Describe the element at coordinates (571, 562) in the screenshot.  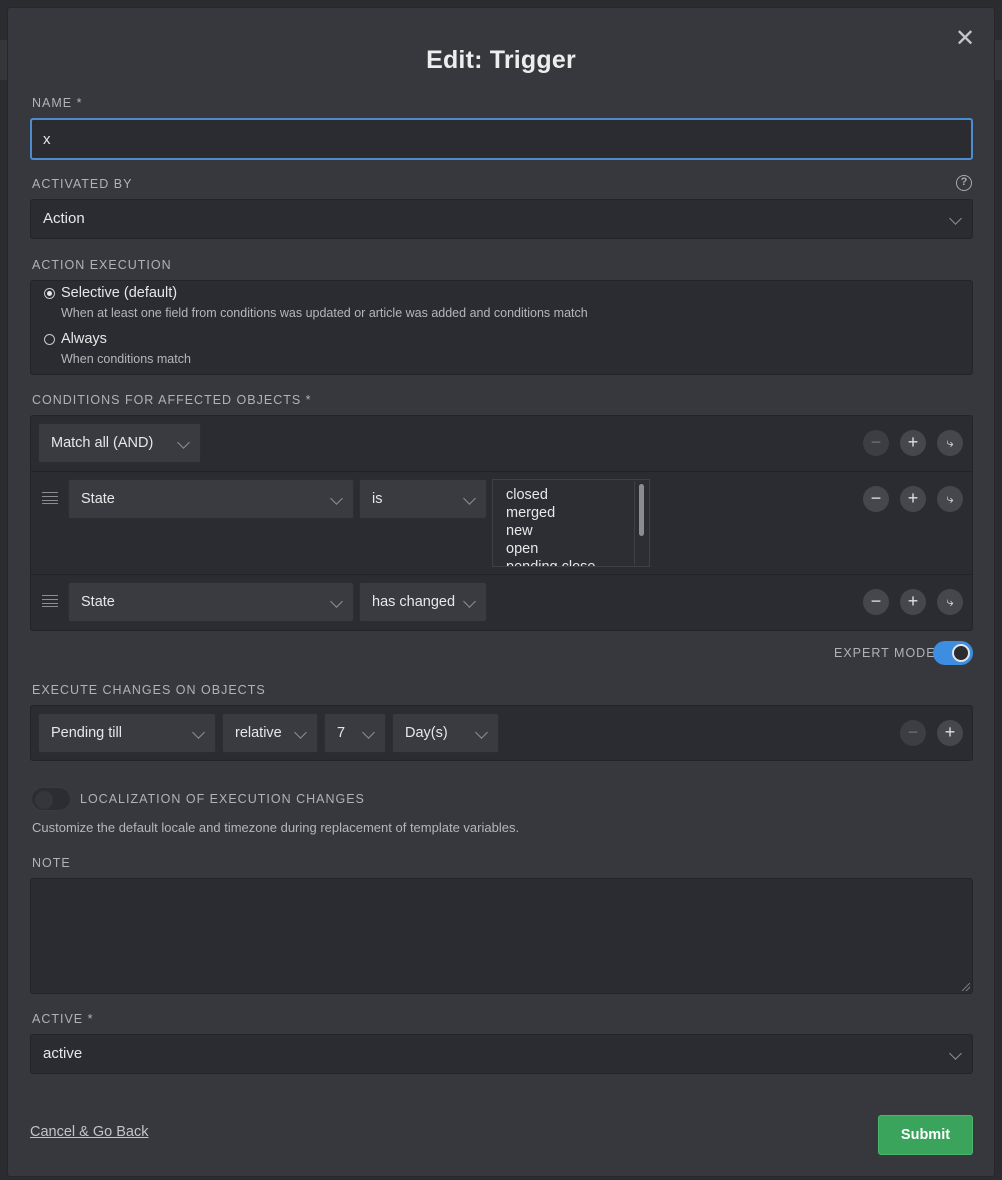
I see `list-item: pending close` at that location.